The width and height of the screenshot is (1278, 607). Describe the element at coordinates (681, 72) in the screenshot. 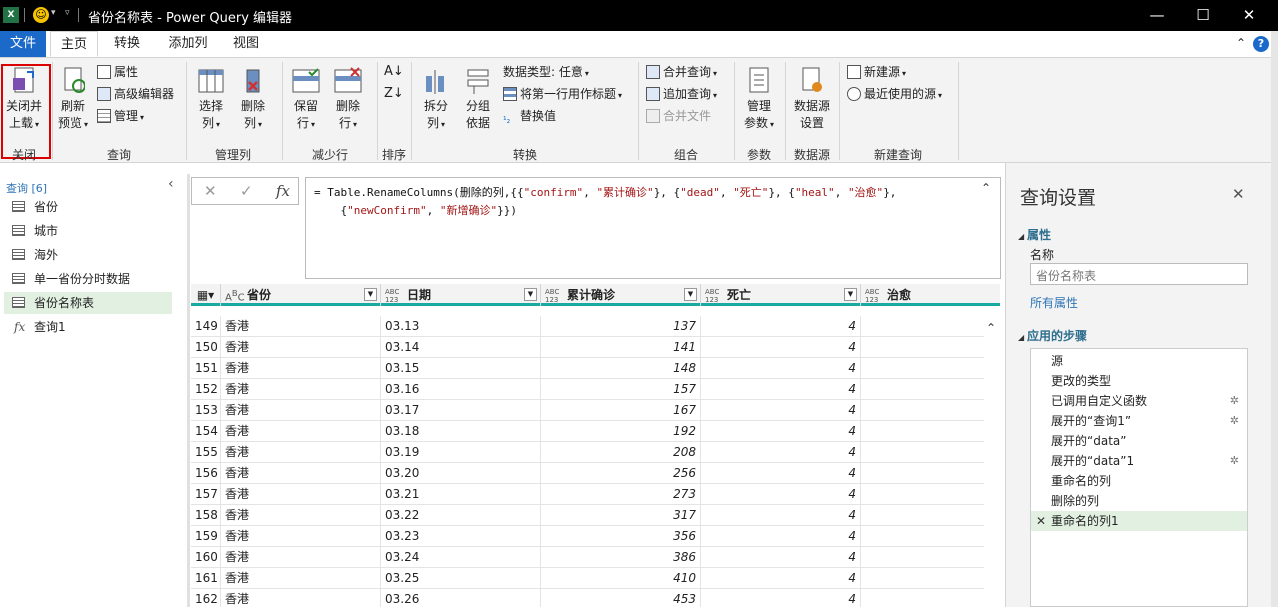

I see `merge-queries-button: 合并查询 ▾` at that location.